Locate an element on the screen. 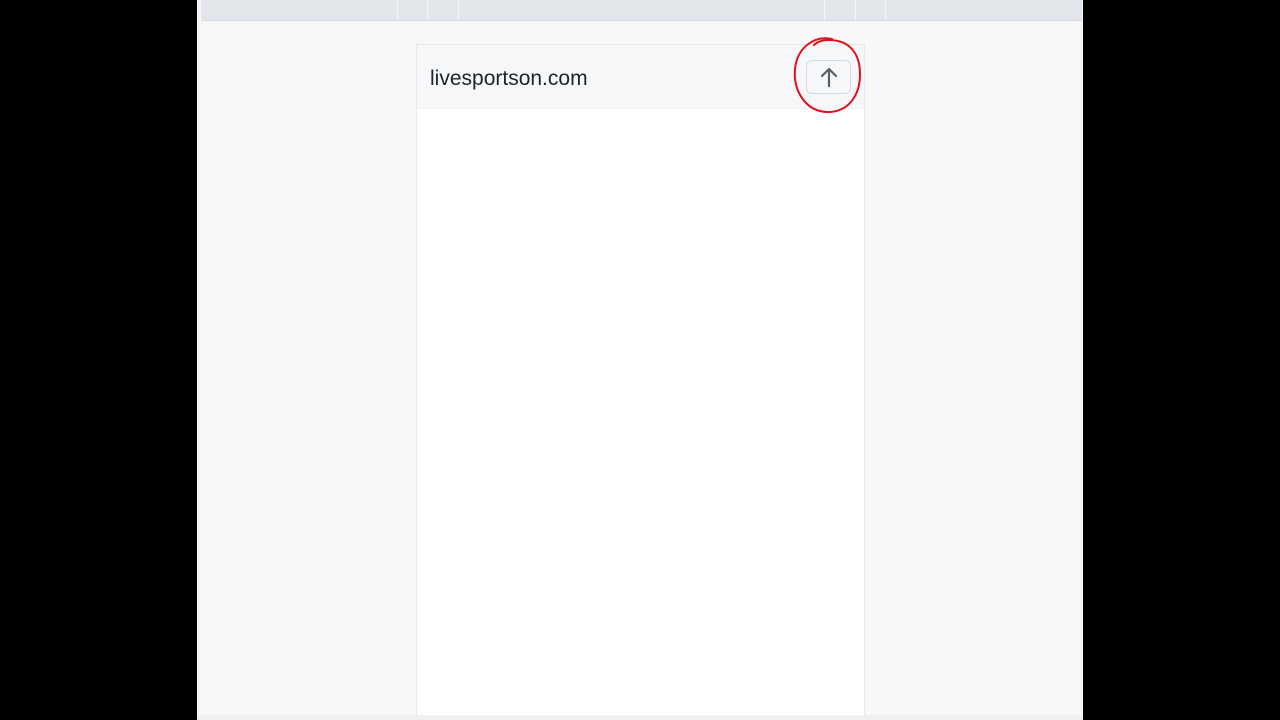 This screenshot has width=1280, height=720. arrow-up-icon is located at coordinates (828, 77).